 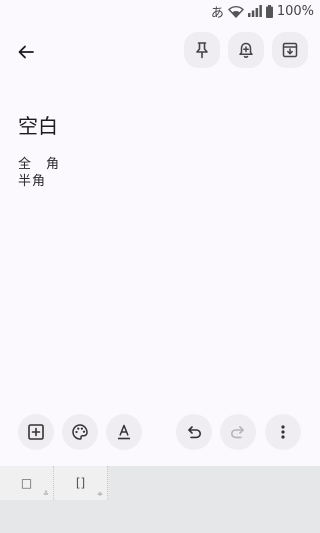 I want to click on undo-button, so click(x=194, y=432).